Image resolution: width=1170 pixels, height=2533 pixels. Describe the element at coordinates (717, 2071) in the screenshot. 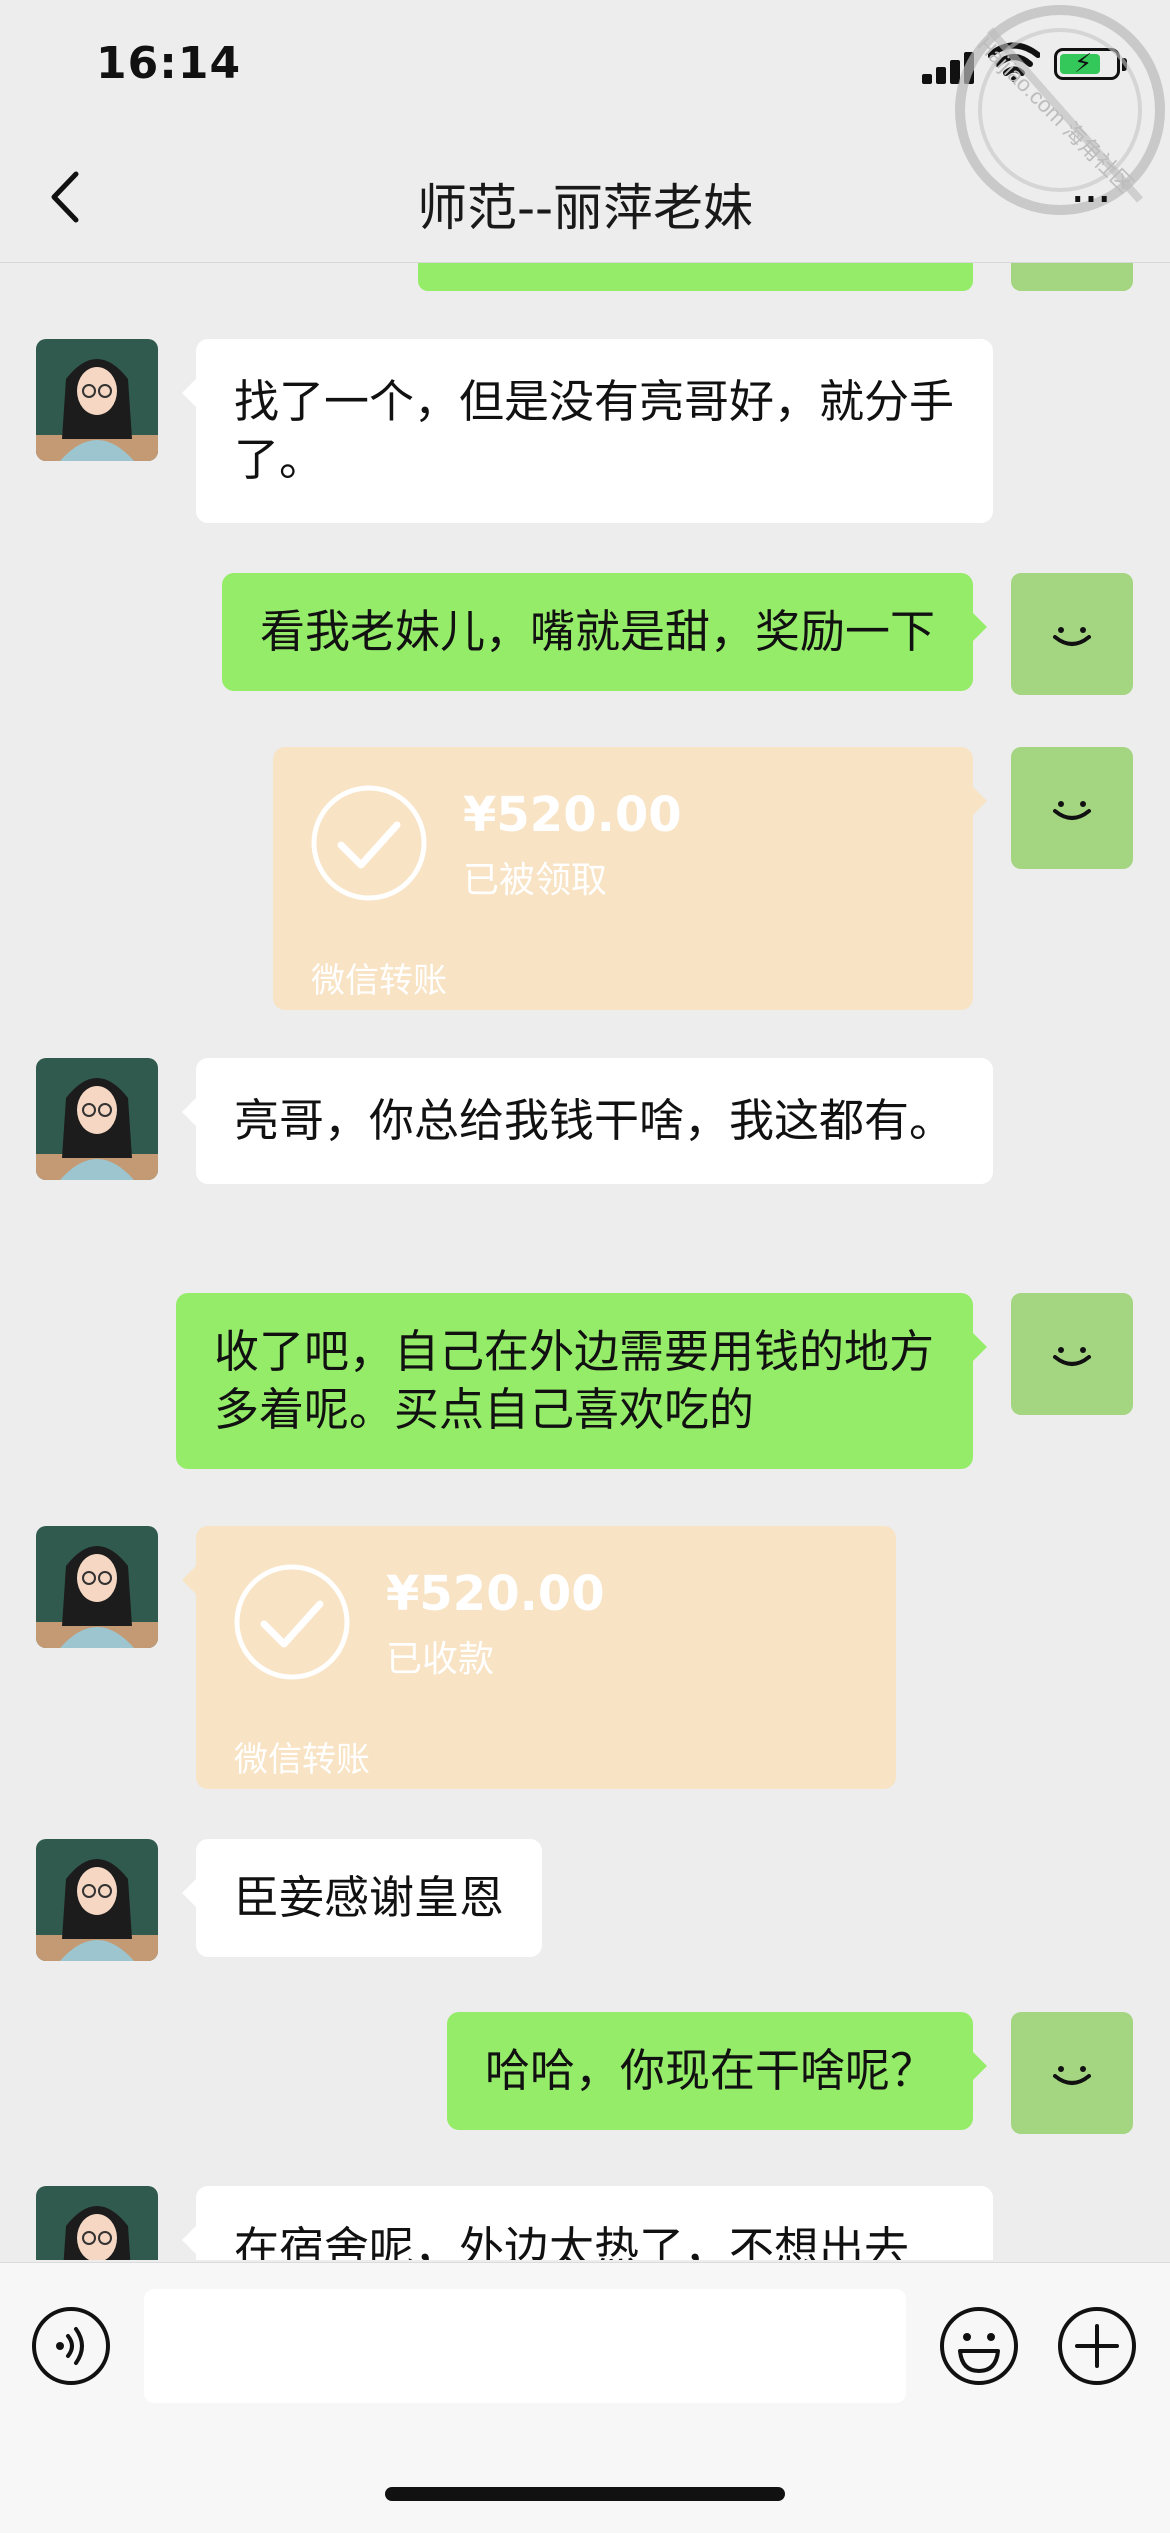

I see `message-bubble-outgoing: 哈哈，你现在干啥呢？` at that location.